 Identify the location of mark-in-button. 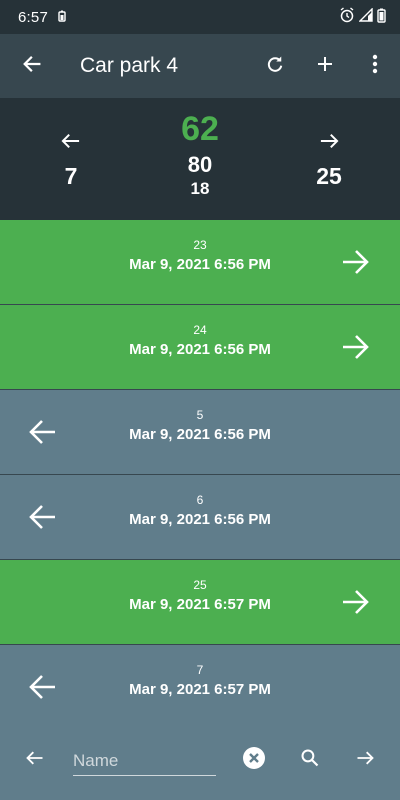
(365, 760).